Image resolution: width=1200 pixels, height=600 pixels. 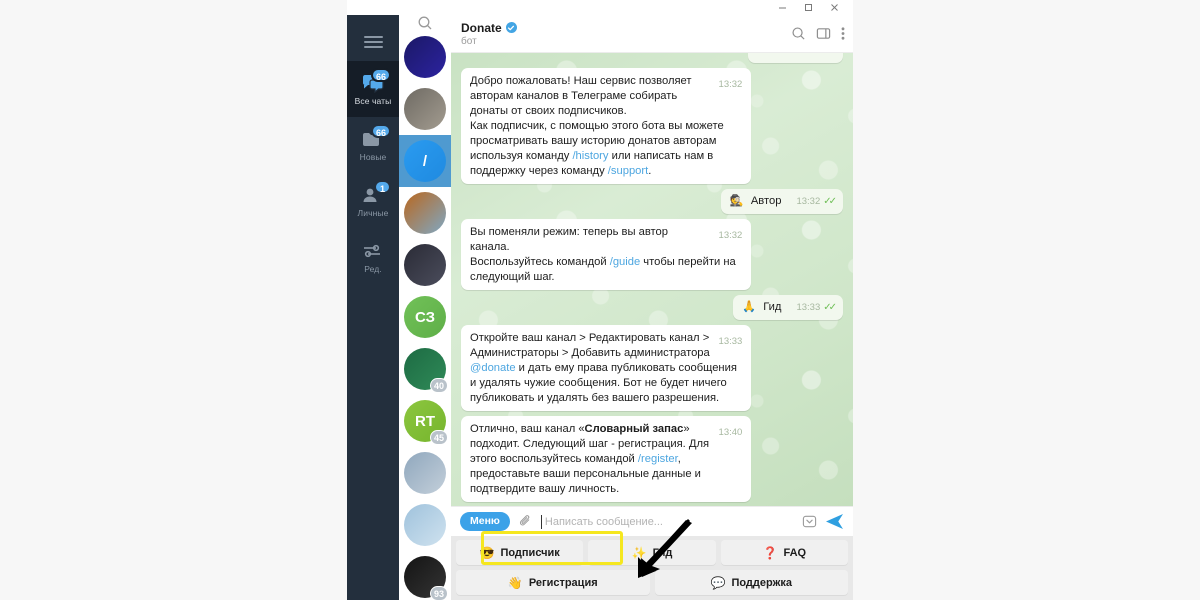 I want to click on panel-toggle-icon, so click(x=823, y=33).